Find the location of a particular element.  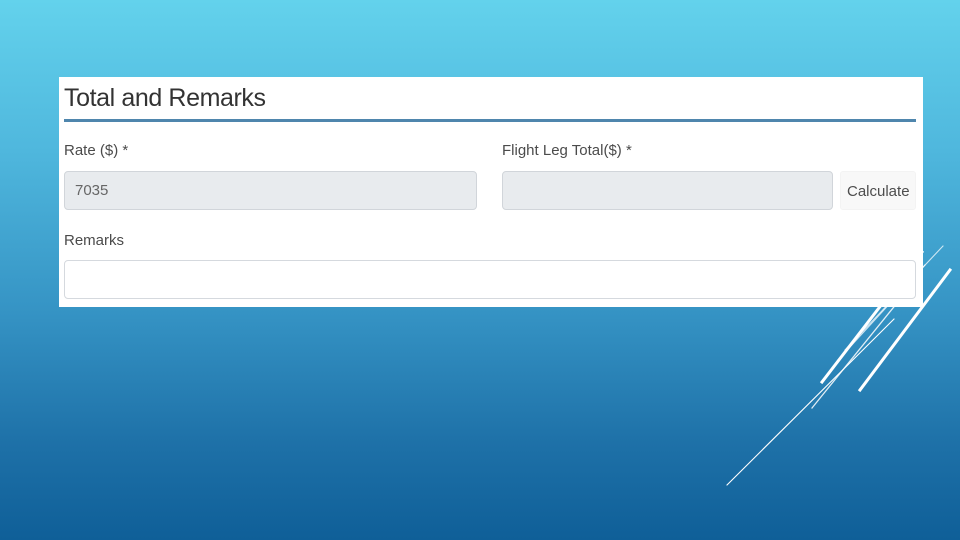

remarks-input is located at coordinates (490, 279).